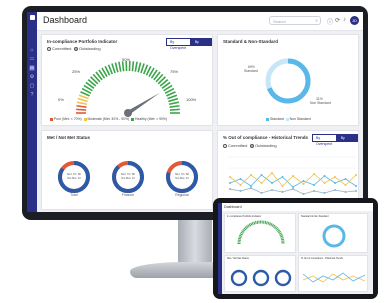  What do you see at coordinates (32, 68) in the screenshot?
I see `grid-icon: ▦` at bounding box center [32, 68].